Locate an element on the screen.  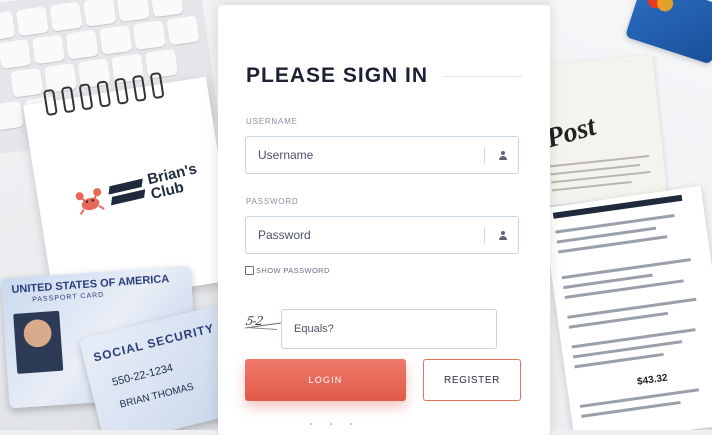
login-button: LOGIN is located at coordinates (325, 380).